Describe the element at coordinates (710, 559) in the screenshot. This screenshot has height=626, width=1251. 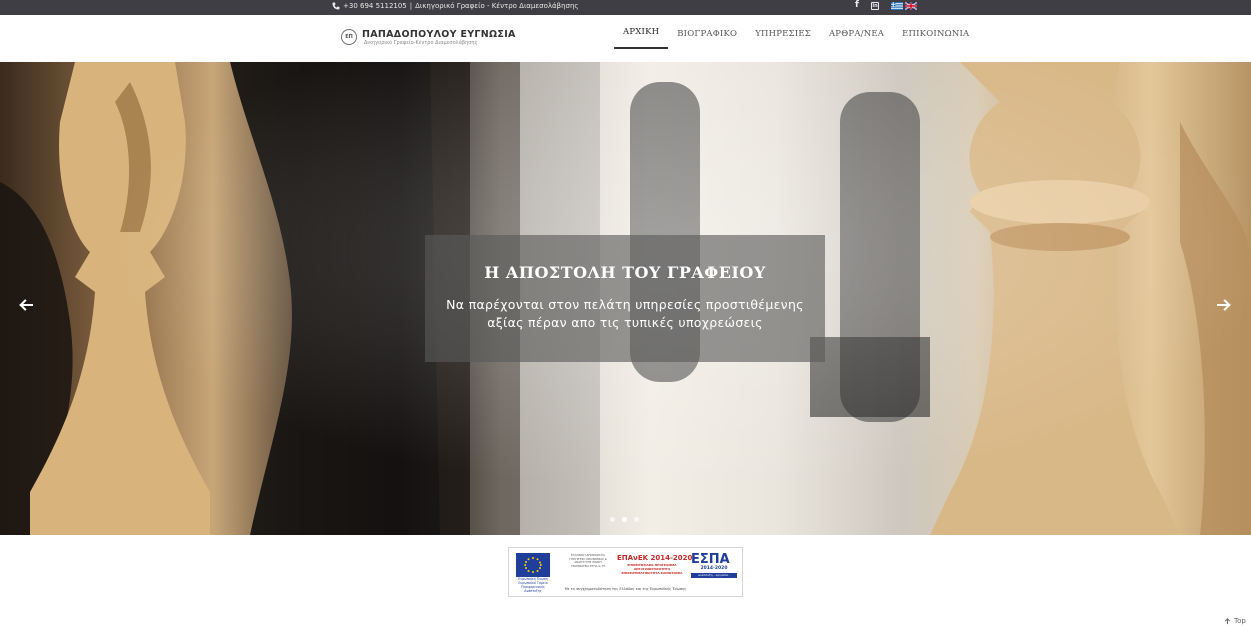
I see `espa-logo: ΕΣΠΑ` at that location.